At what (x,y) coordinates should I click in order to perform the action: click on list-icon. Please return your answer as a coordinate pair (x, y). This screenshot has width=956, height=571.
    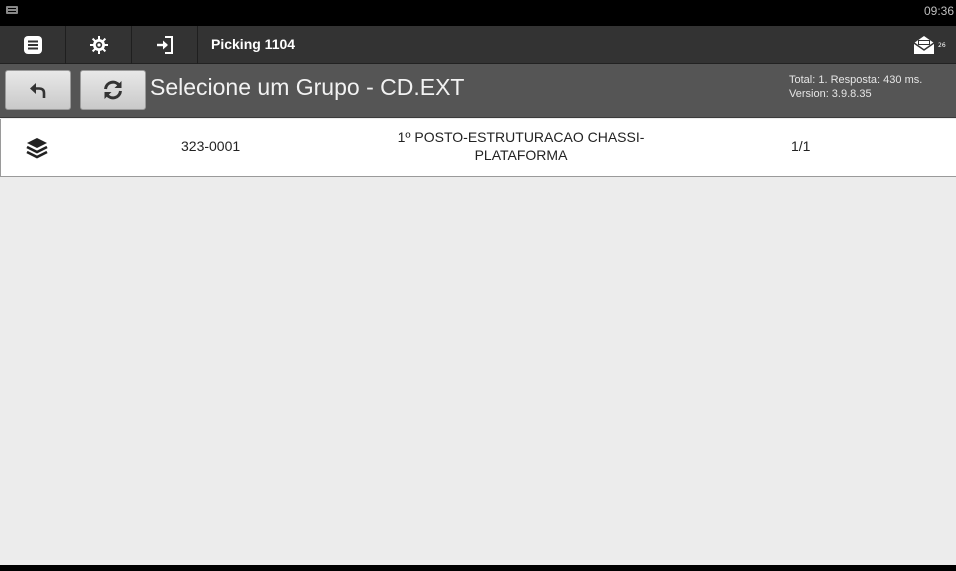
    Looking at the image, I should click on (32, 45).